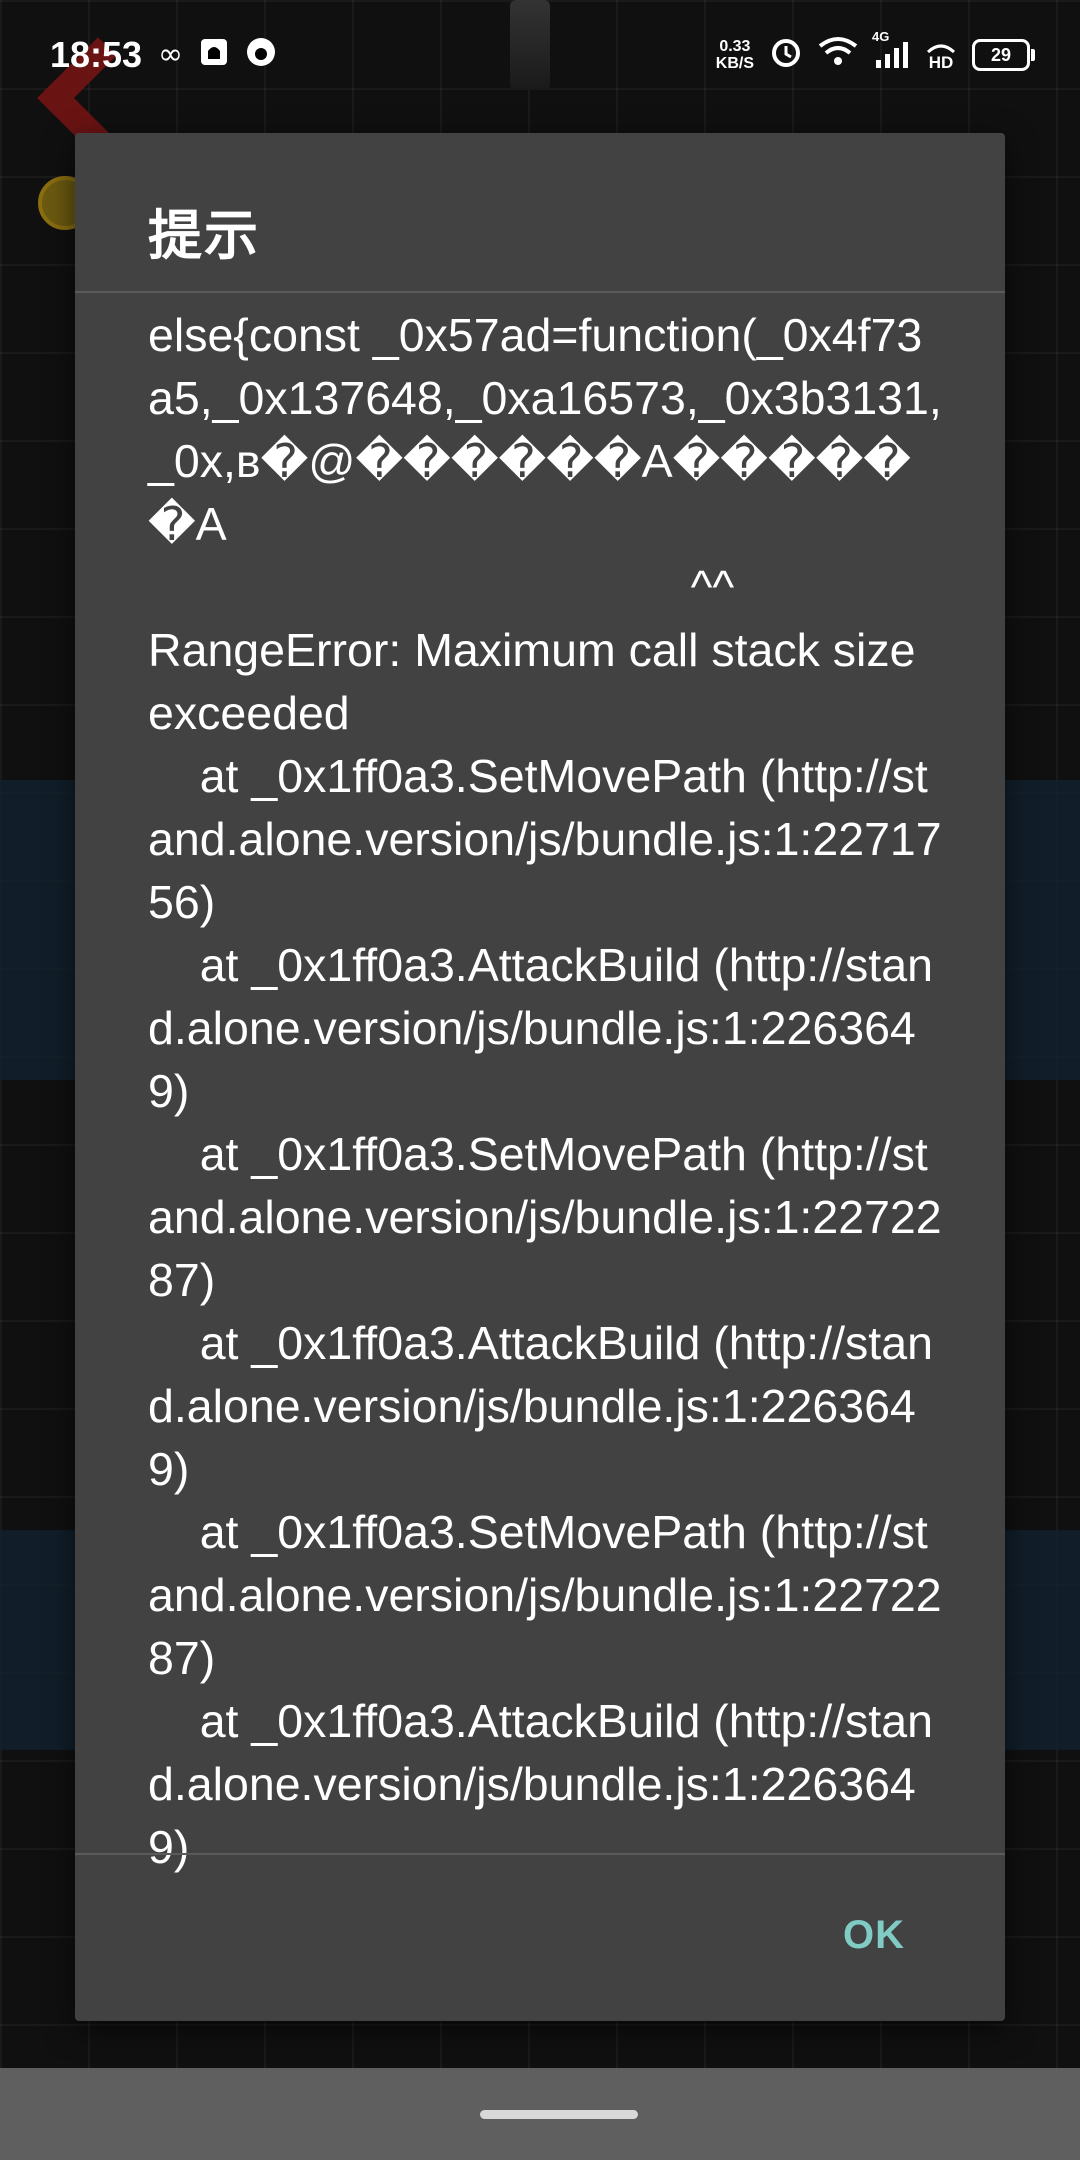 This screenshot has height=2160, width=1080. Describe the element at coordinates (559, 2114) in the screenshot. I see `home-gesture-handle` at that location.